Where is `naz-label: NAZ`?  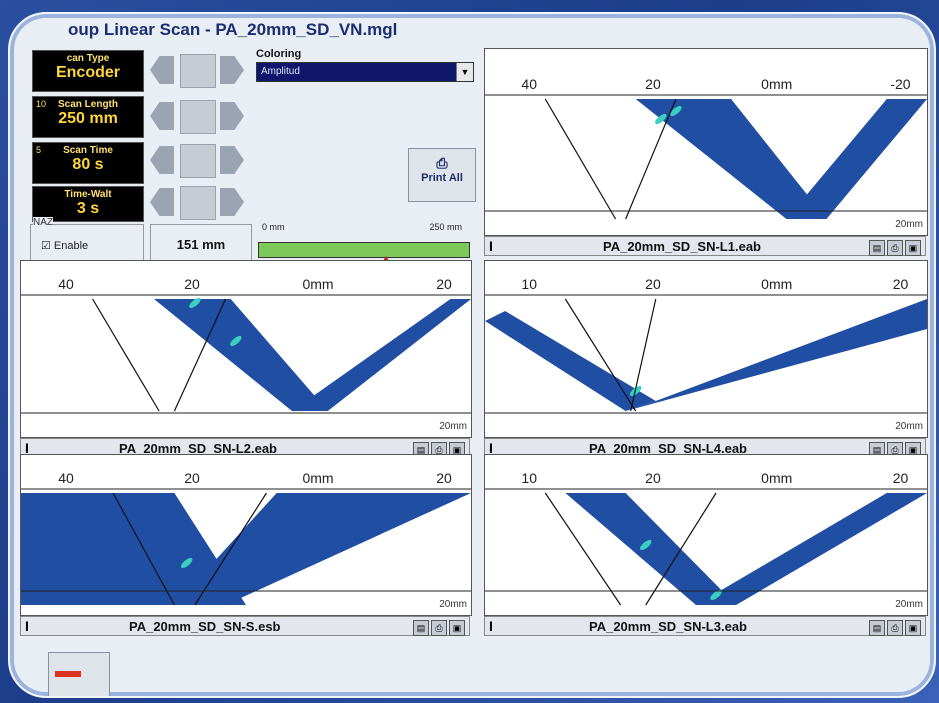 naz-label: NAZ is located at coordinates (43, 222).